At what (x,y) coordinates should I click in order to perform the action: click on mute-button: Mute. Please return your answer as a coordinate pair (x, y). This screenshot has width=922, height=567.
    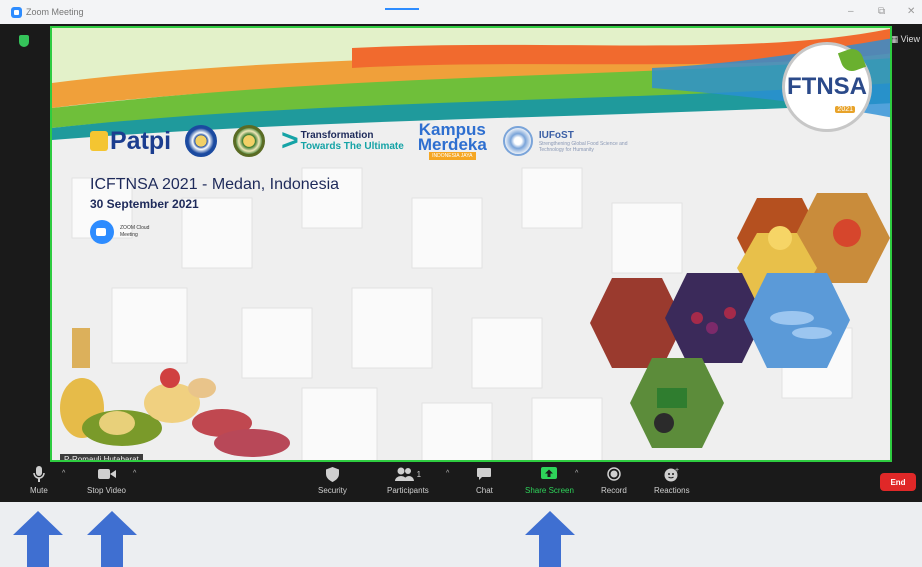
    Looking at the image, I should click on (39, 480).